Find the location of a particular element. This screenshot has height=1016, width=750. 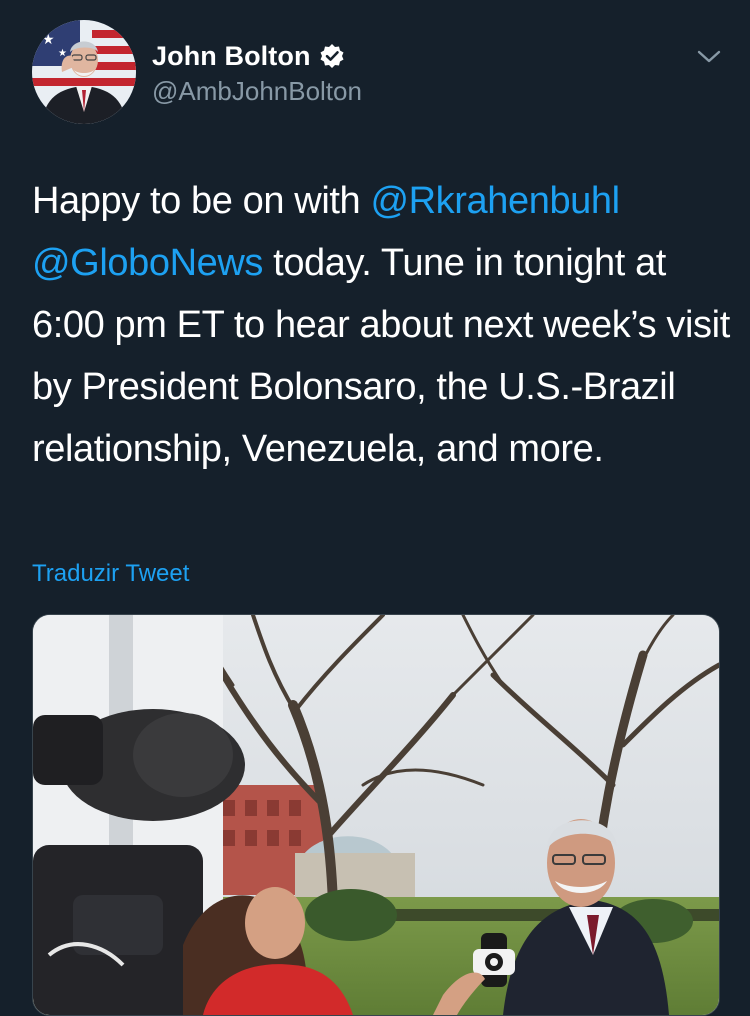

chevron-down-icon is located at coordinates (709, 57).